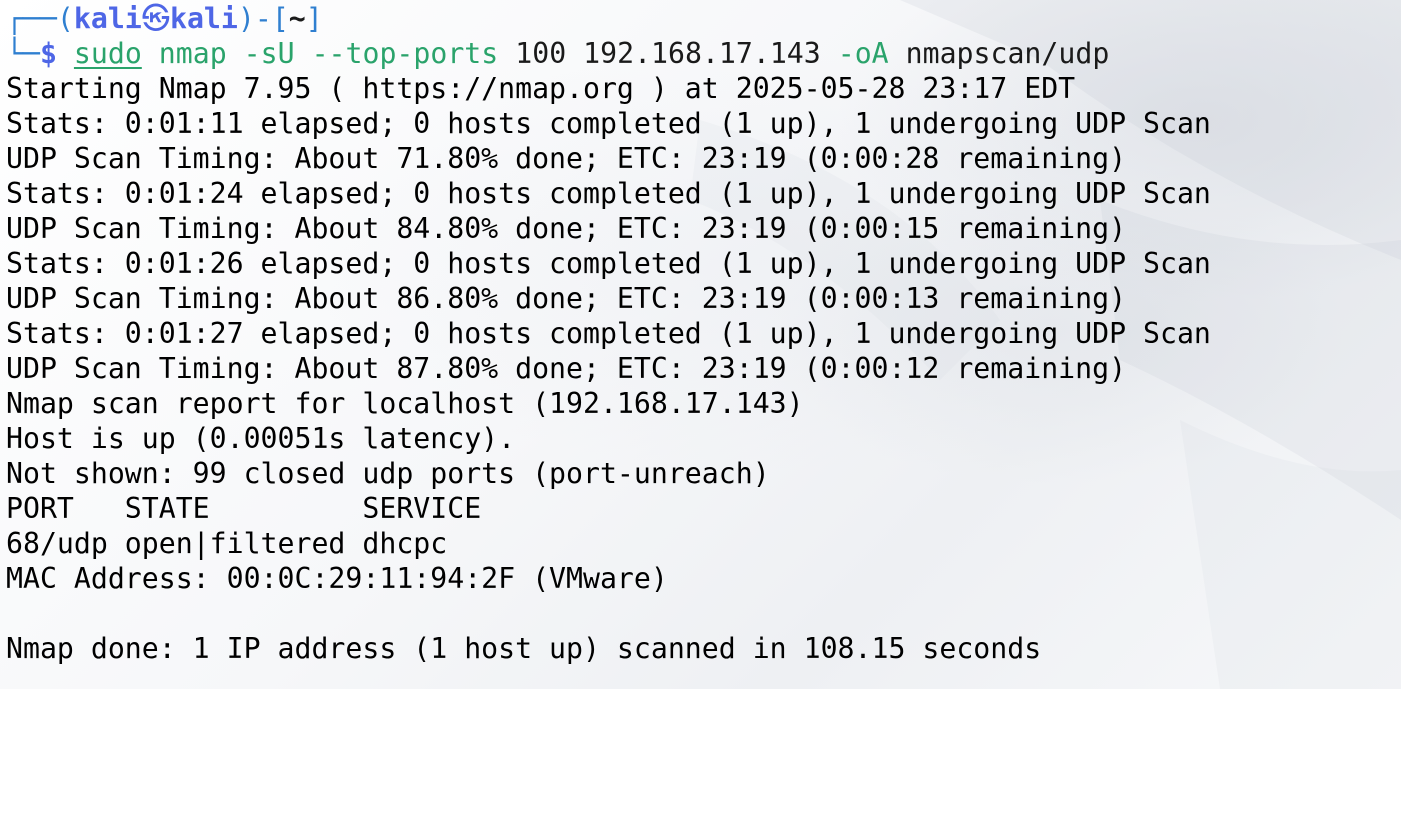 Image resolution: width=1401 pixels, height=840 pixels. I want to click on prompt-line-top: ┌──(kali㉿kali)-[~], so click(164, 18).